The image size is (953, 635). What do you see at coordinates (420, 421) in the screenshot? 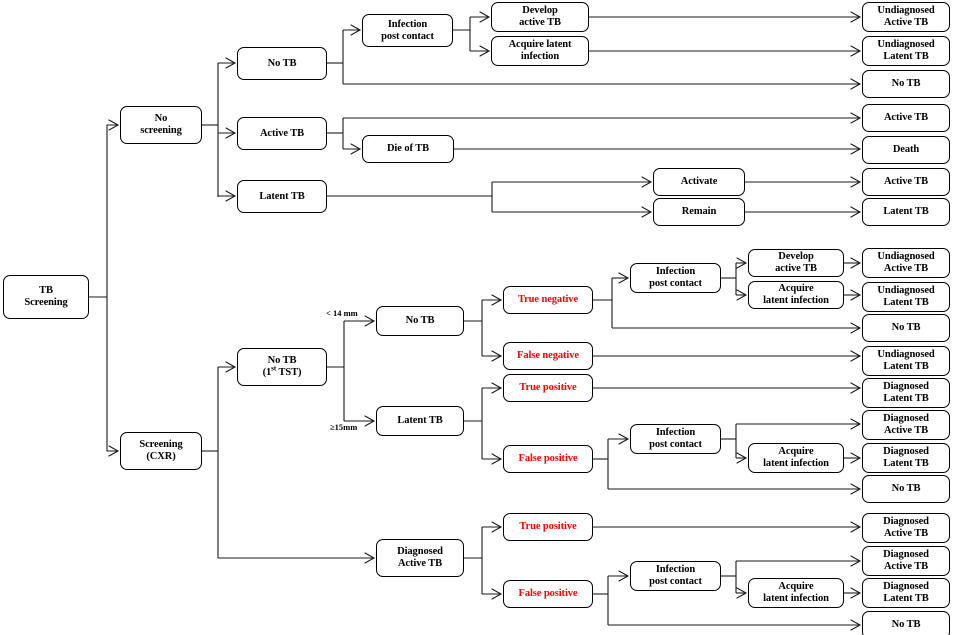
I see `node-sc-latent-tb: Latent TB` at bounding box center [420, 421].